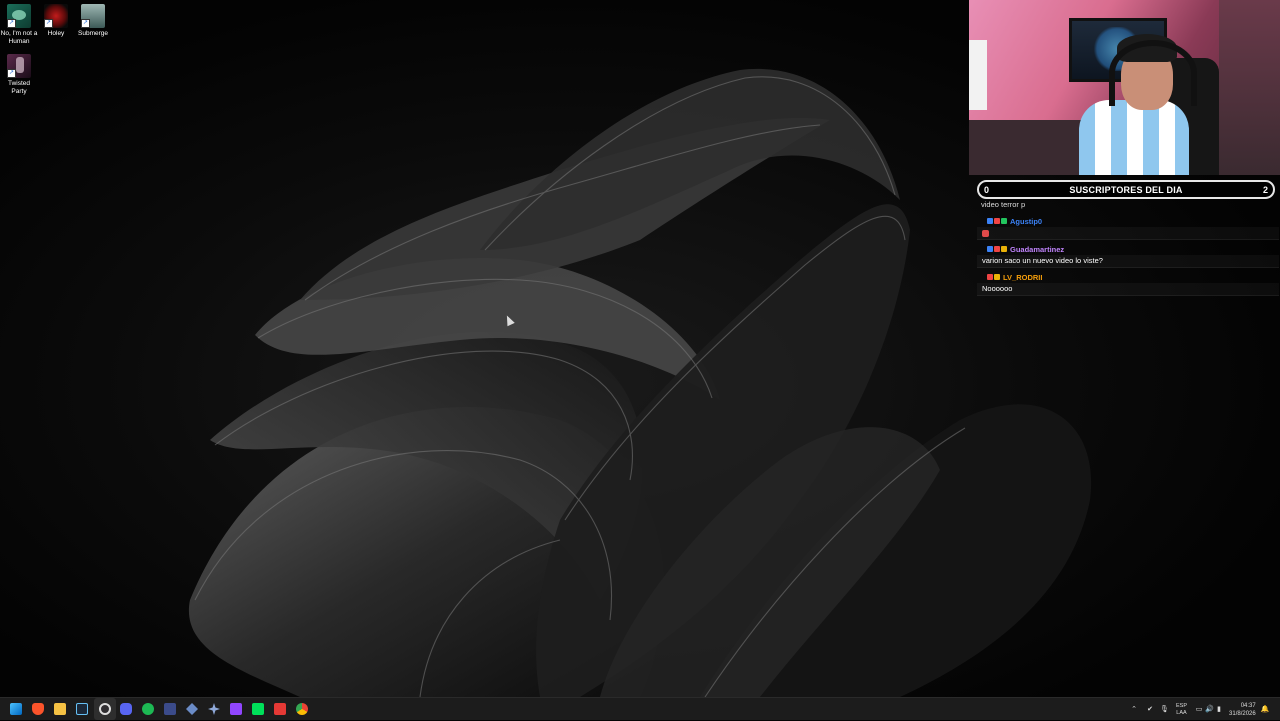 The image size is (1280, 721). What do you see at coordinates (1209, 710) in the screenshot?
I see `volume-icon: 🔊` at bounding box center [1209, 710].